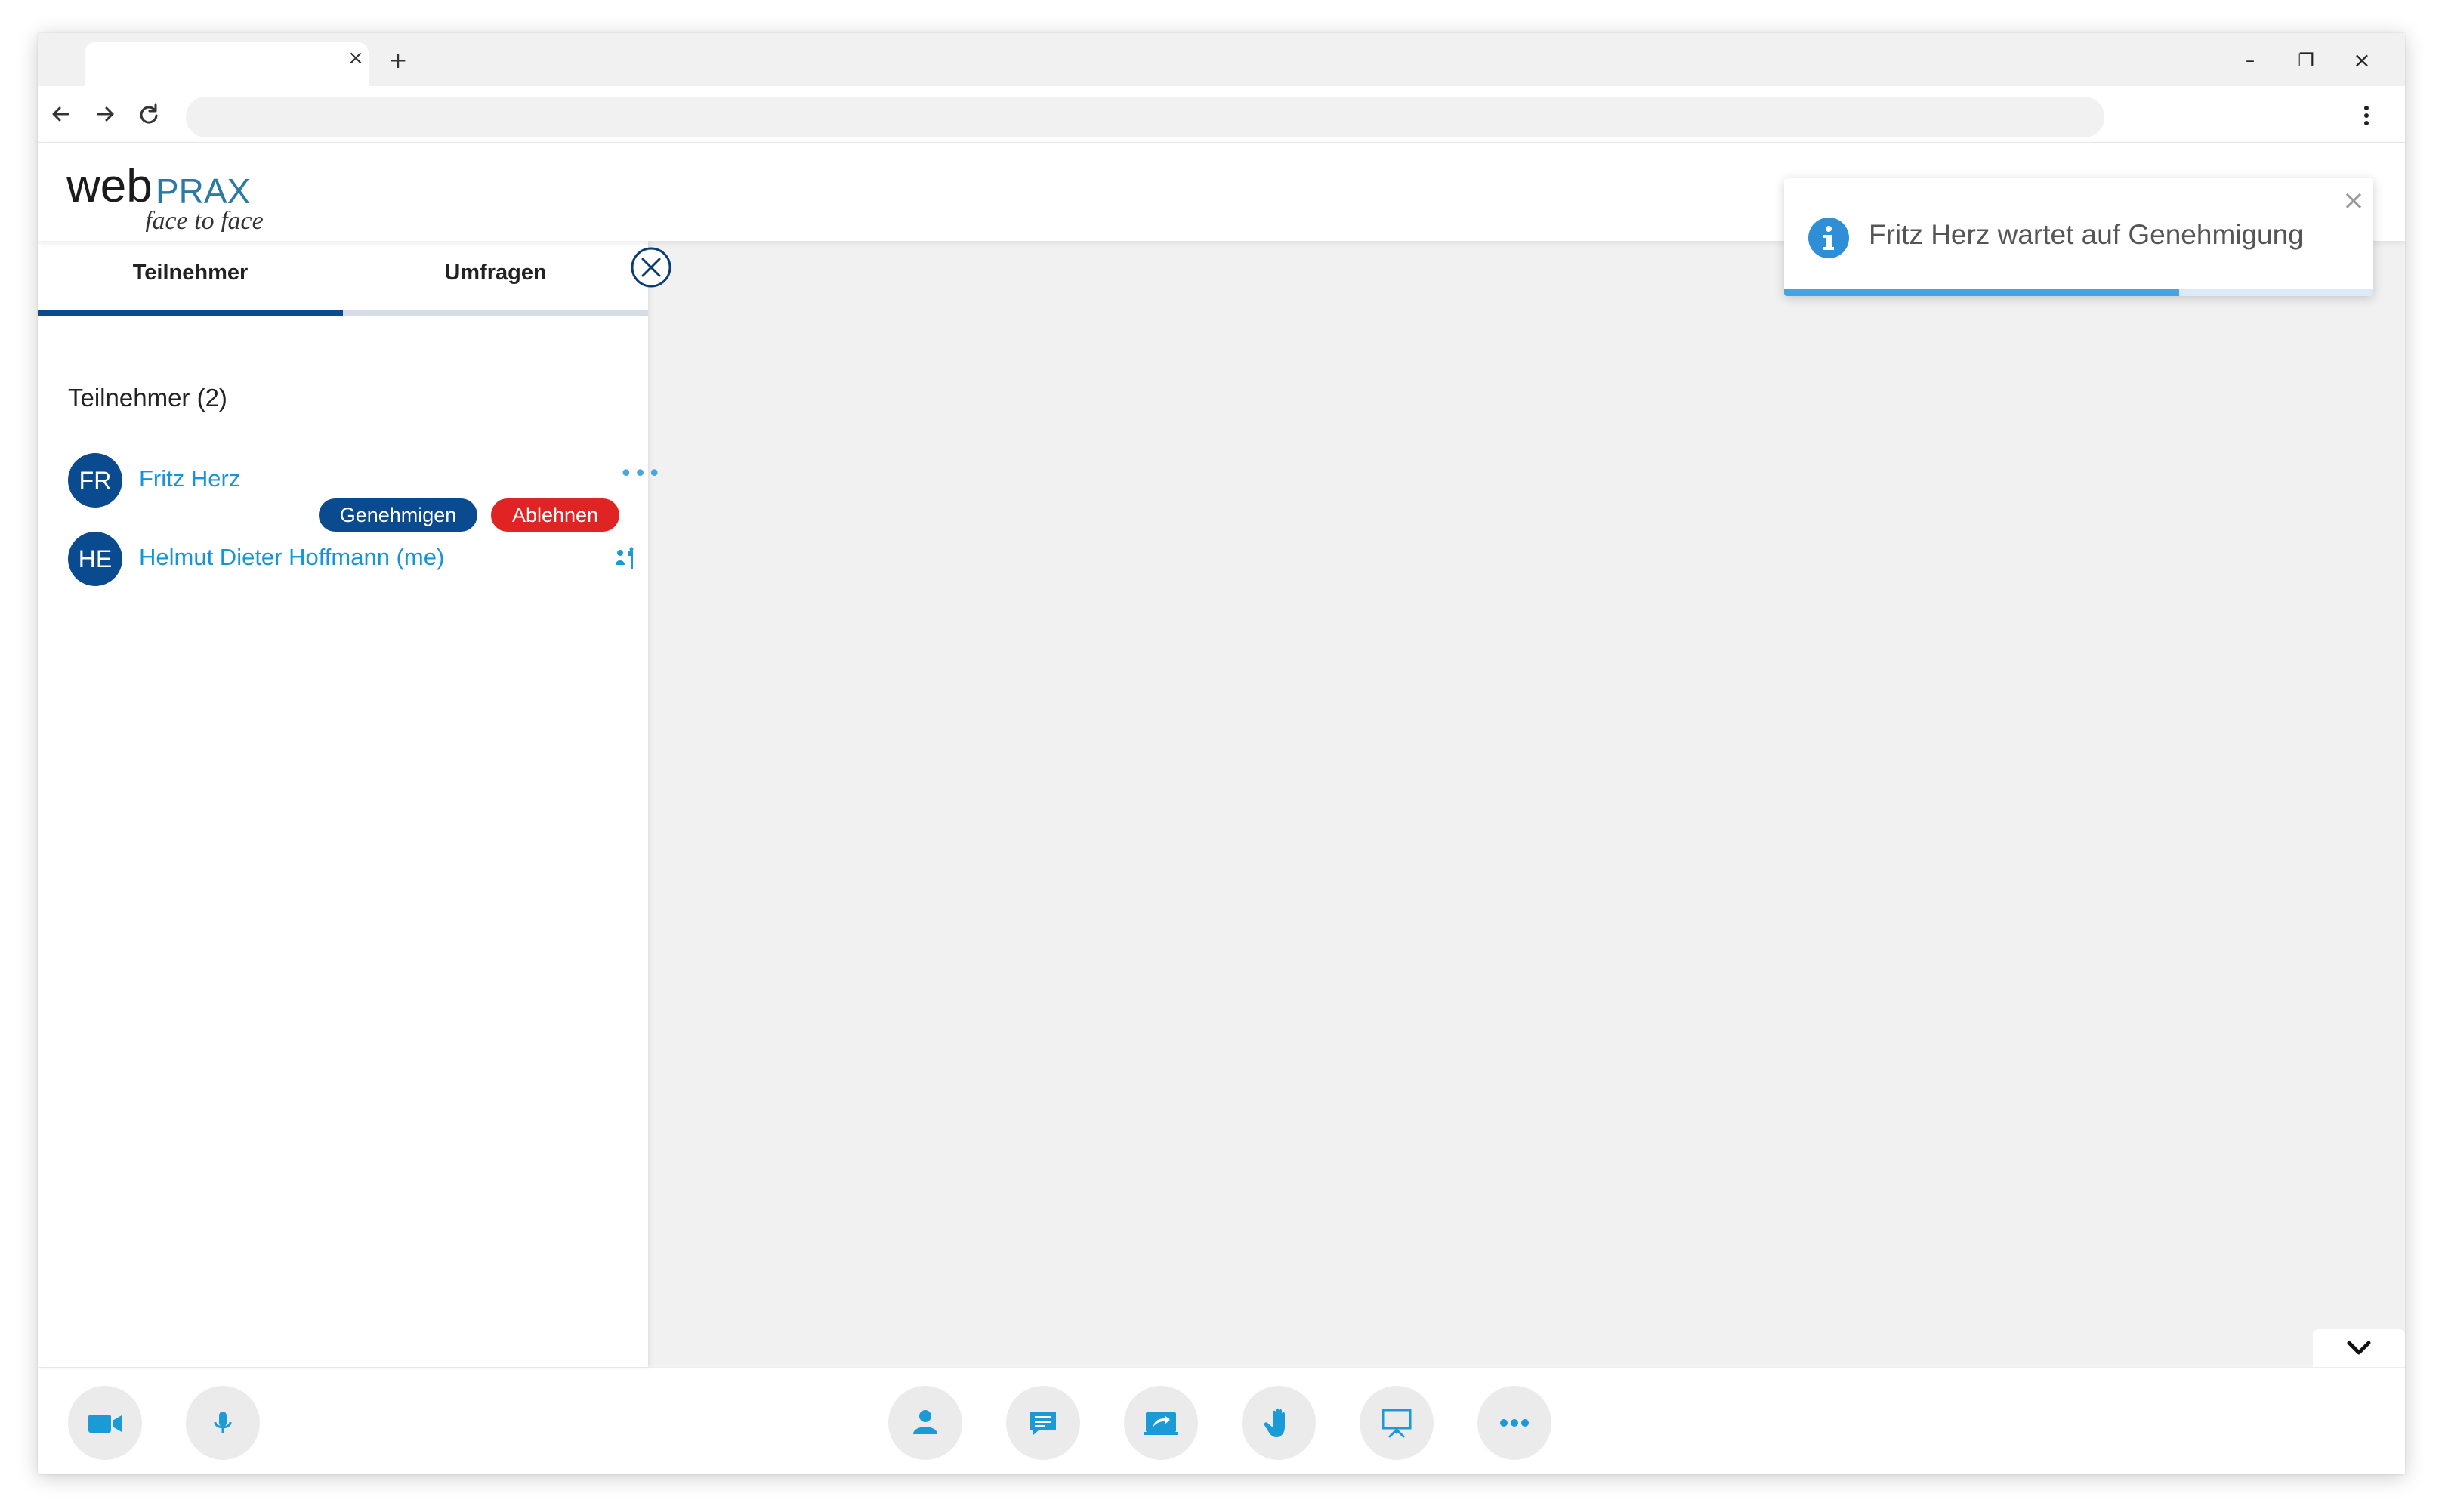  I want to click on raise-hand-button, so click(1279, 1423).